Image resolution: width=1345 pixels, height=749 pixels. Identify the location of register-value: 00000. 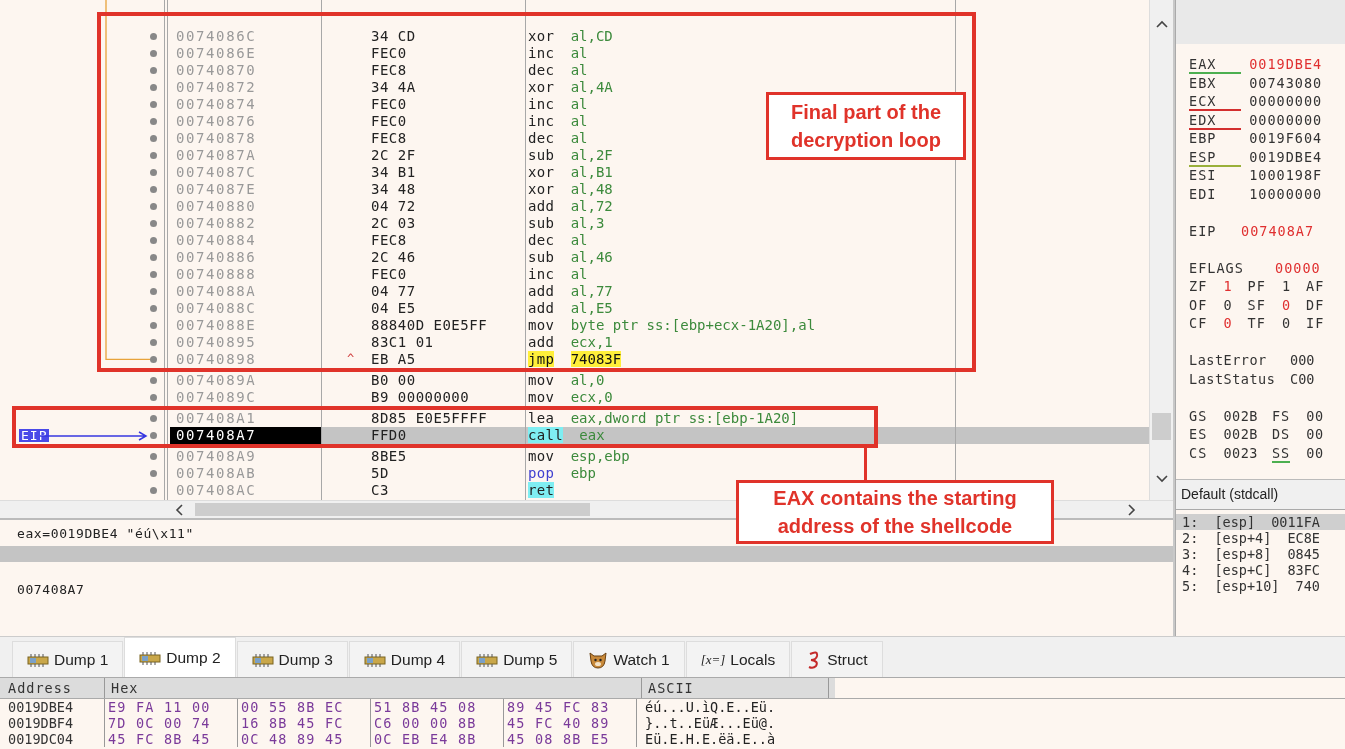
(1298, 267).